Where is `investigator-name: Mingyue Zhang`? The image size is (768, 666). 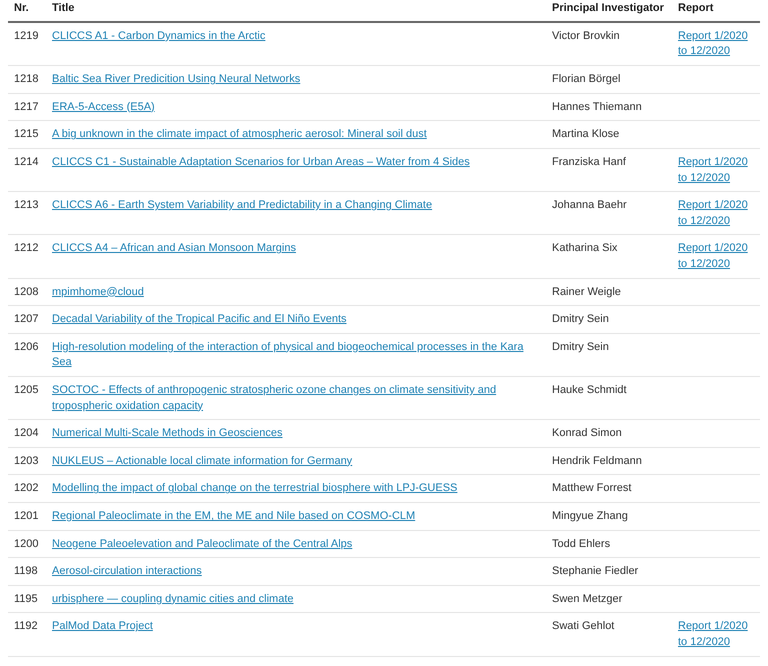 investigator-name: Mingyue Zhang is located at coordinates (609, 516).